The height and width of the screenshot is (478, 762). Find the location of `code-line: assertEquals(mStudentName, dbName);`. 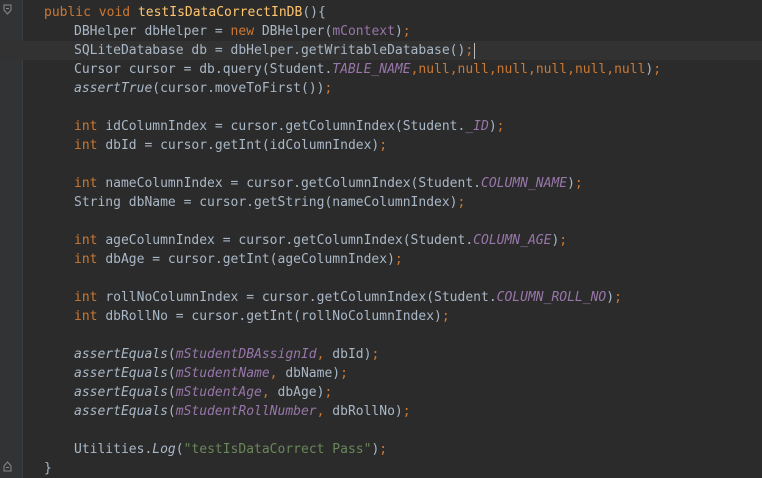

code-line: assertEquals(mStudentName, dbName); is located at coordinates (381, 373).